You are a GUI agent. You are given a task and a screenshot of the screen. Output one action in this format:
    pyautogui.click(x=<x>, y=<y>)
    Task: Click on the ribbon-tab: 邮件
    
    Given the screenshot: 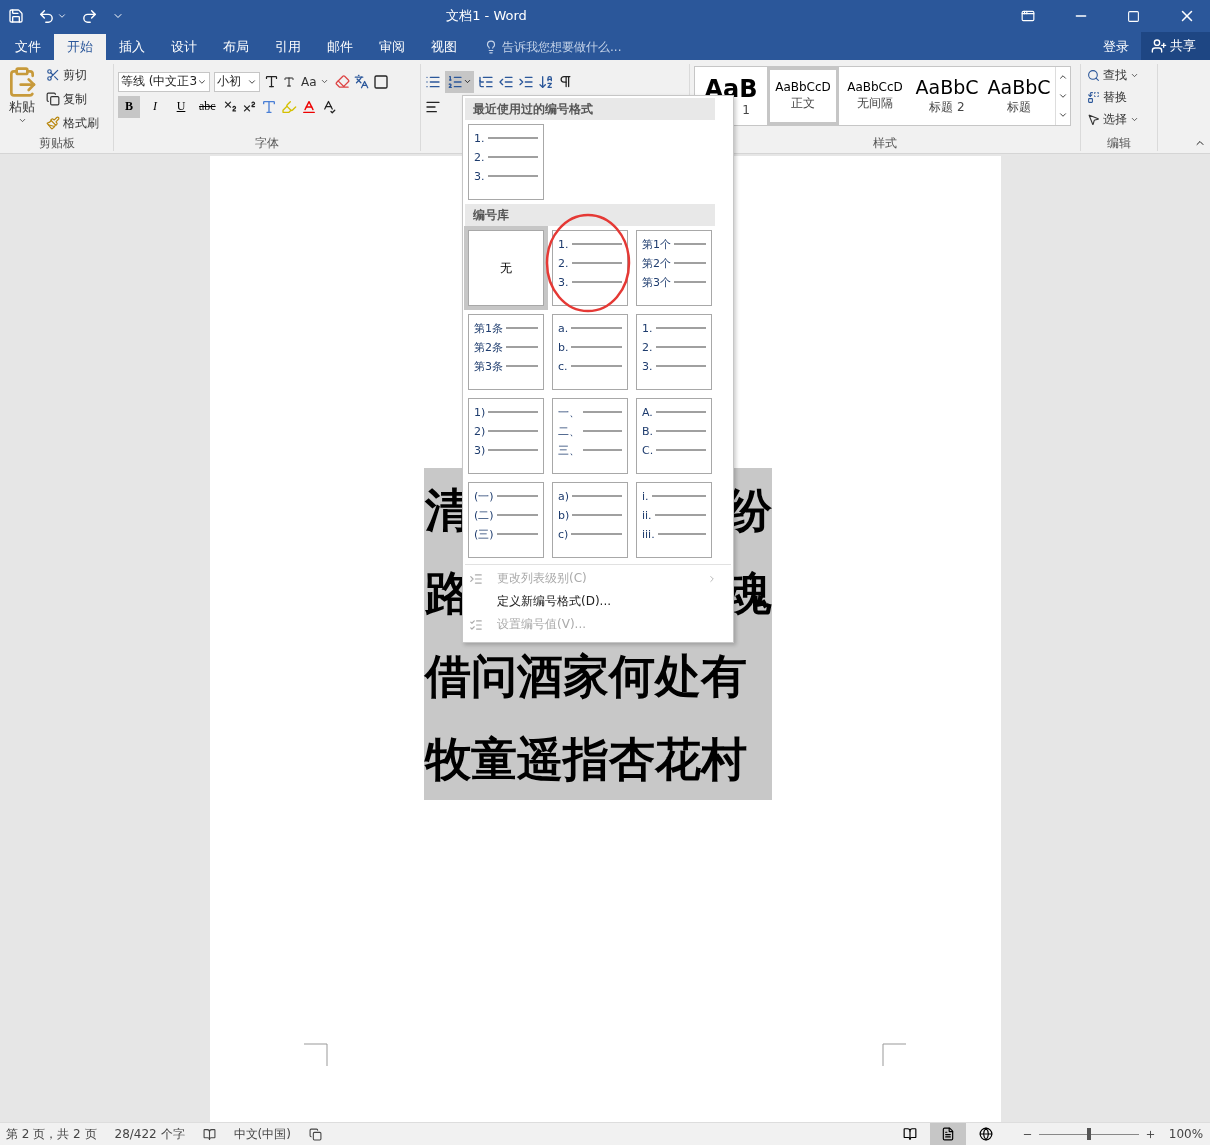 What is the action you would take?
    pyautogui.click(x=340, y=47)
    